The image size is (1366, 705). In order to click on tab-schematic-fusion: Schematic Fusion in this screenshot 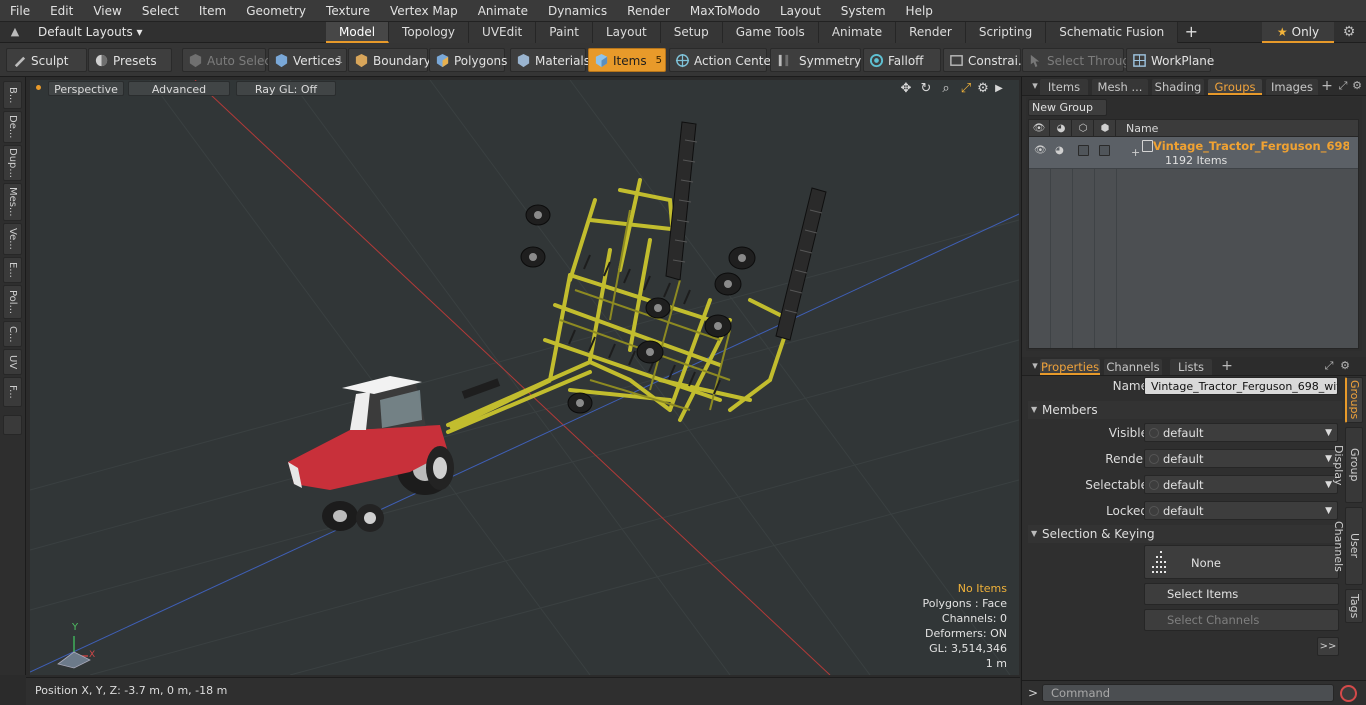, I will do `click(1112, 32)`.